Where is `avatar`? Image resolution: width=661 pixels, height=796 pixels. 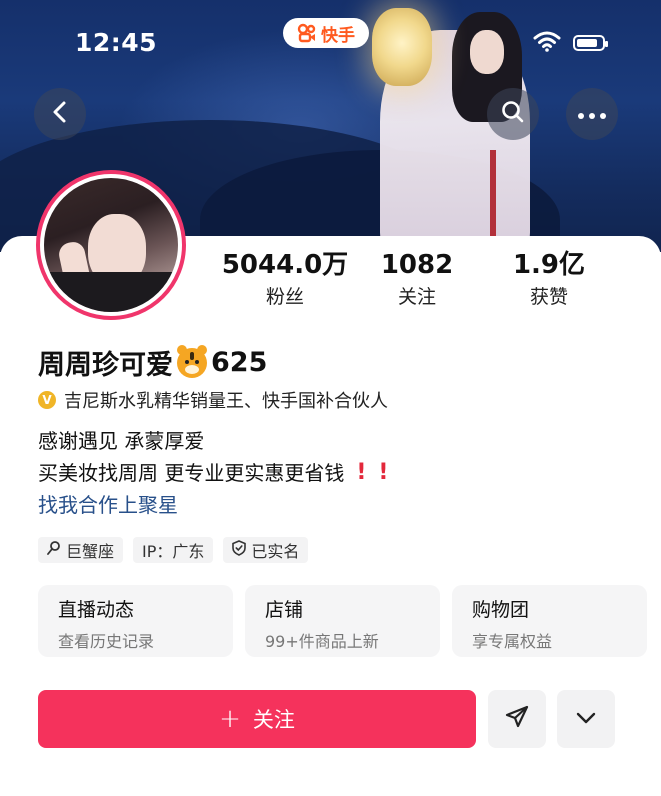
avatar is located at coordinates (111, 245).